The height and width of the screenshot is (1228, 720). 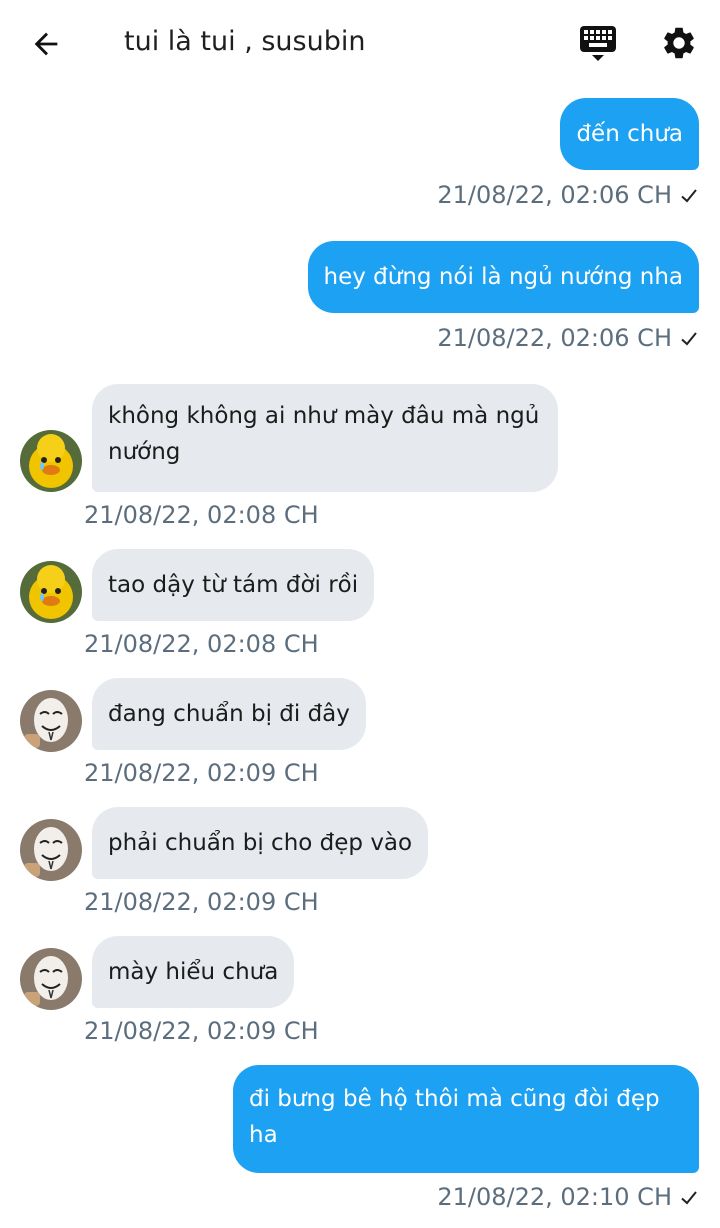 What do you see at coordinates (245, 41) in the screenshot?
I see `conversation-title: tui là tui , susubin` at bounding box center [245, 41].